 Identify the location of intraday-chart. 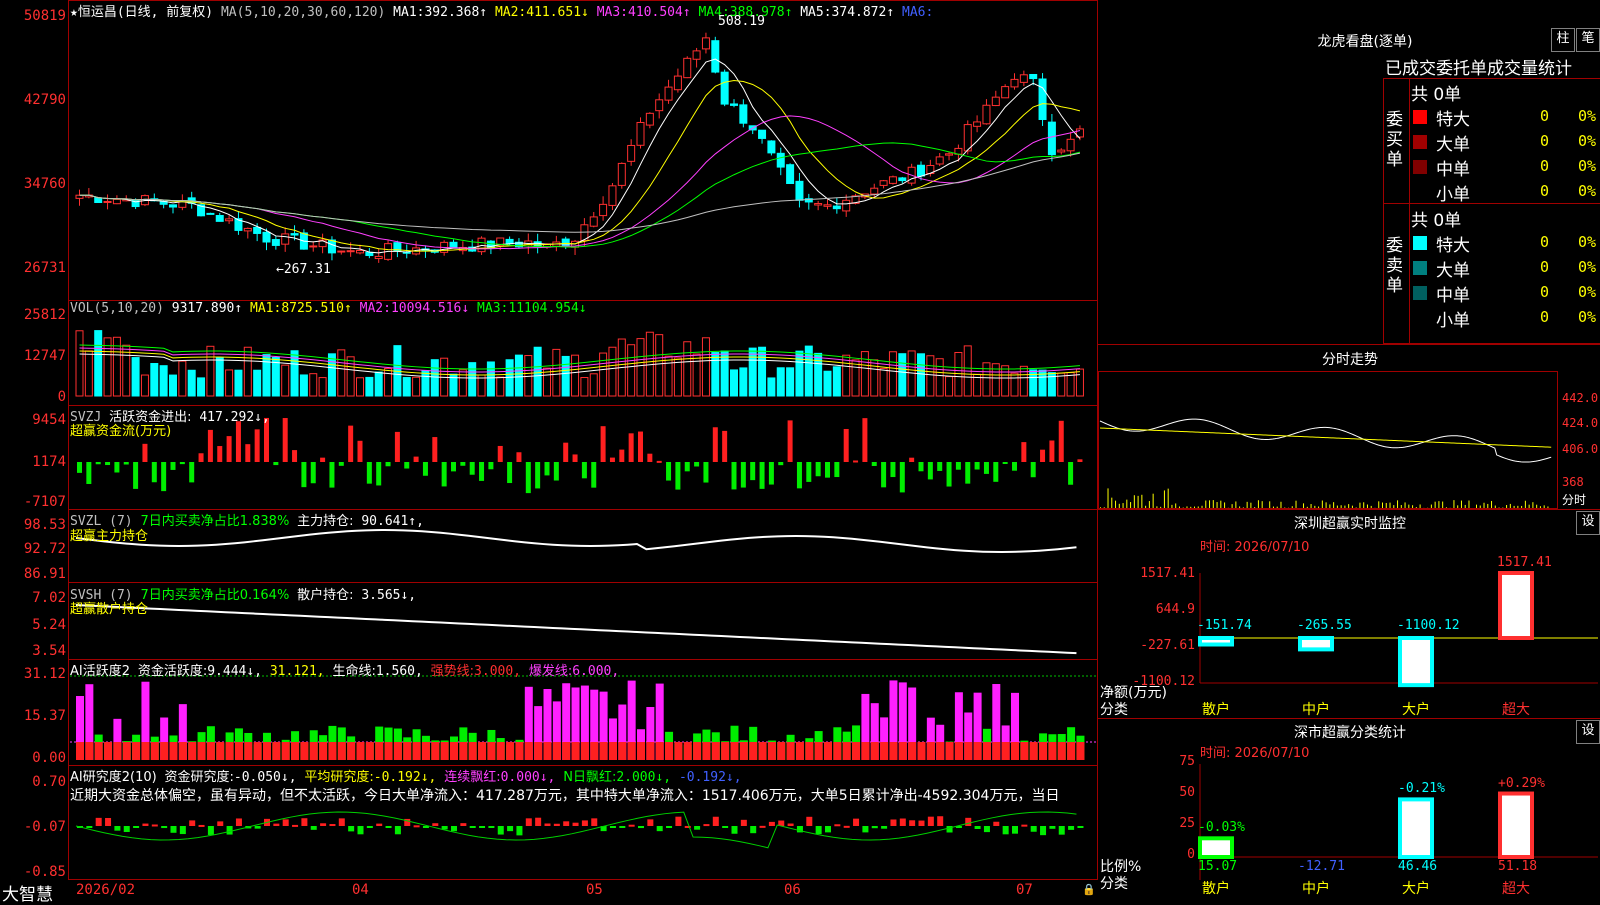
(1328, 440).